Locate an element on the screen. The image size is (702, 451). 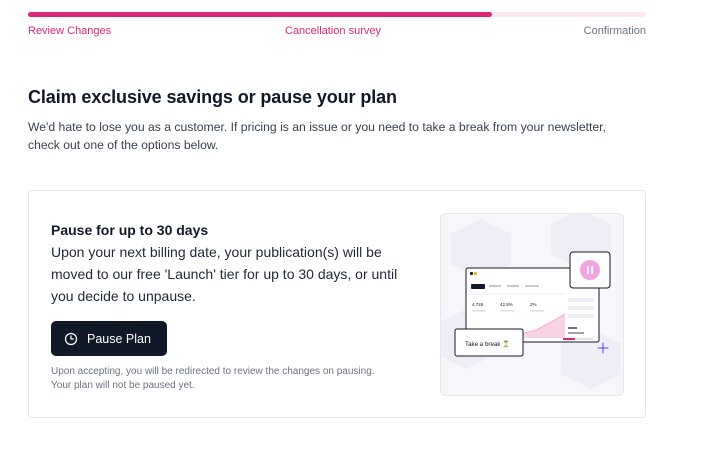
card-title: Pause for up to 30 days is located at coordinates (130, 230).